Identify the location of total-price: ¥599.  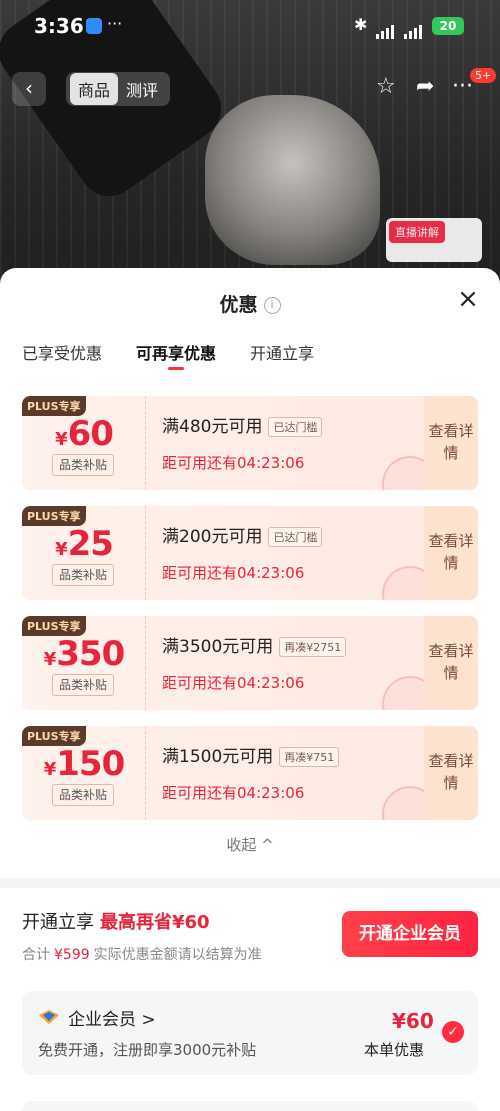
(72, 955).